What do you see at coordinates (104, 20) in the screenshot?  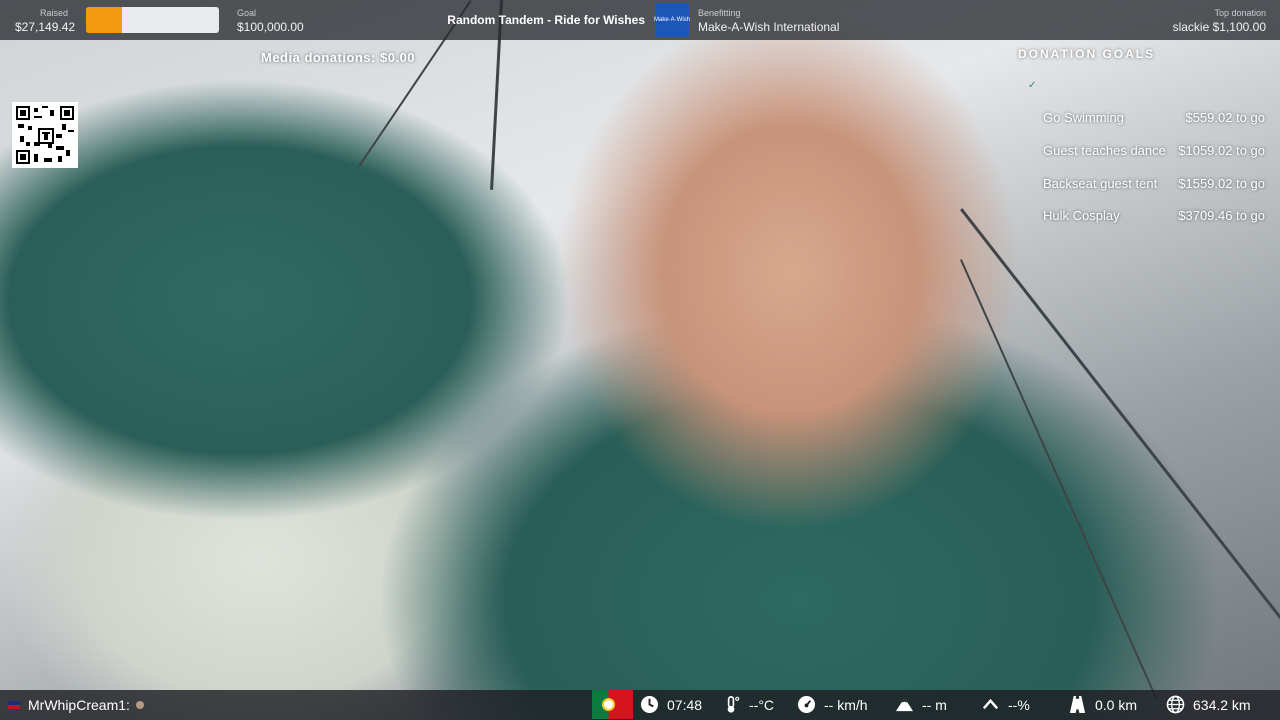 I see `progress-fill` at bounding box center [104, 20].